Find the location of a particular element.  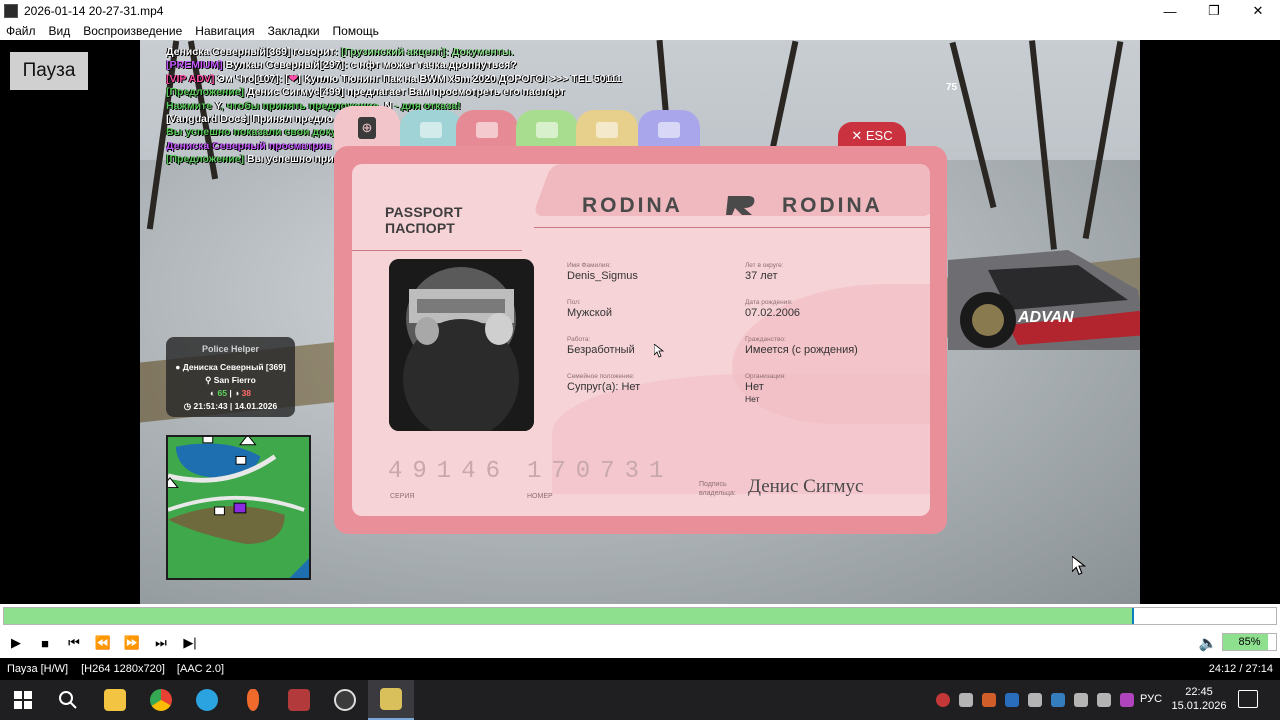

chat-text: [Грузинский акцент]: Документы. is located at coordinates (427, 52).